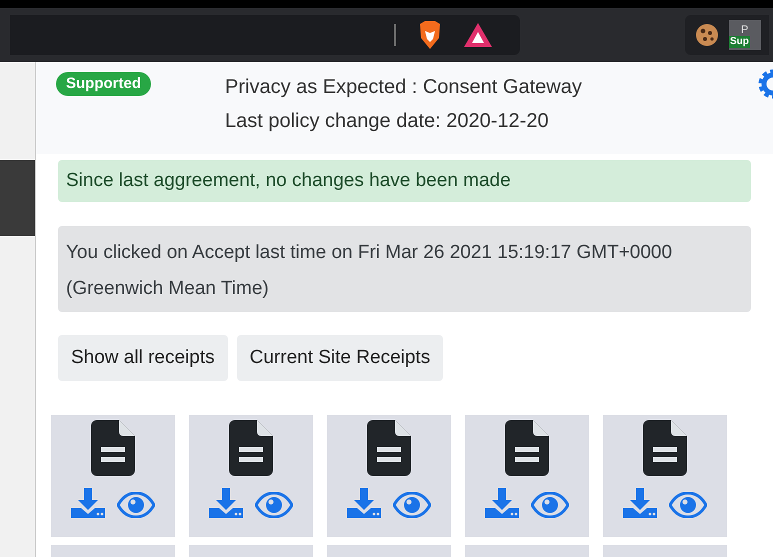  I want to click on policy-date: Last policy change date: 2020-12-20, so click(387, 121).